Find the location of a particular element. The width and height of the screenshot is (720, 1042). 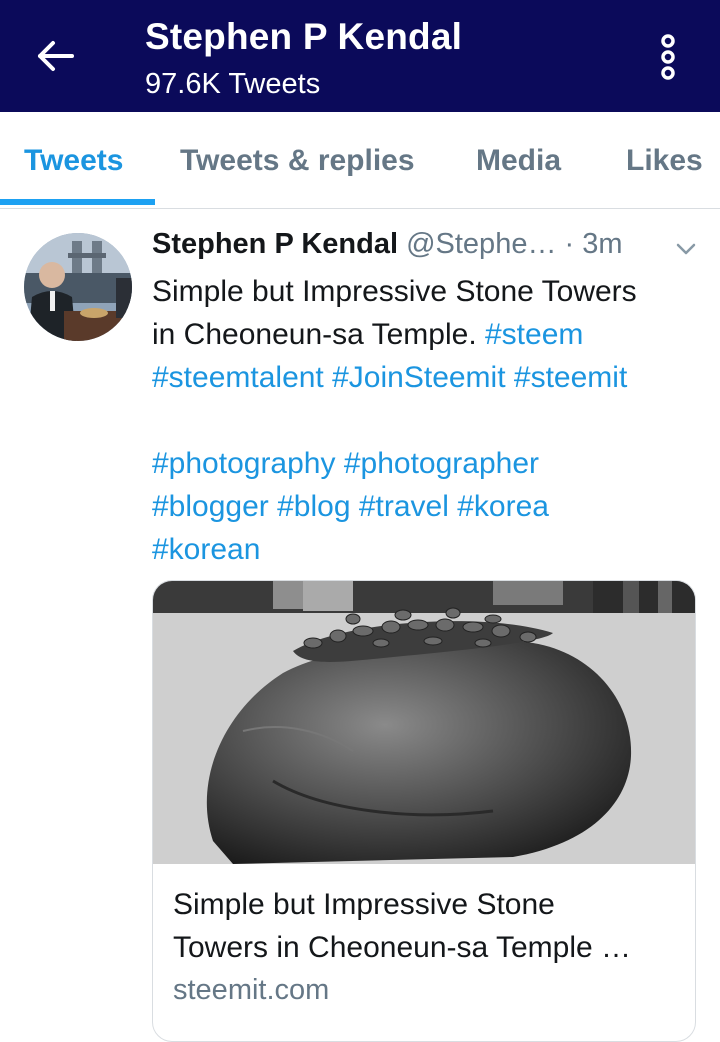

profile-name-title: Stephen P Kendal is located at coordinates (304, 36).